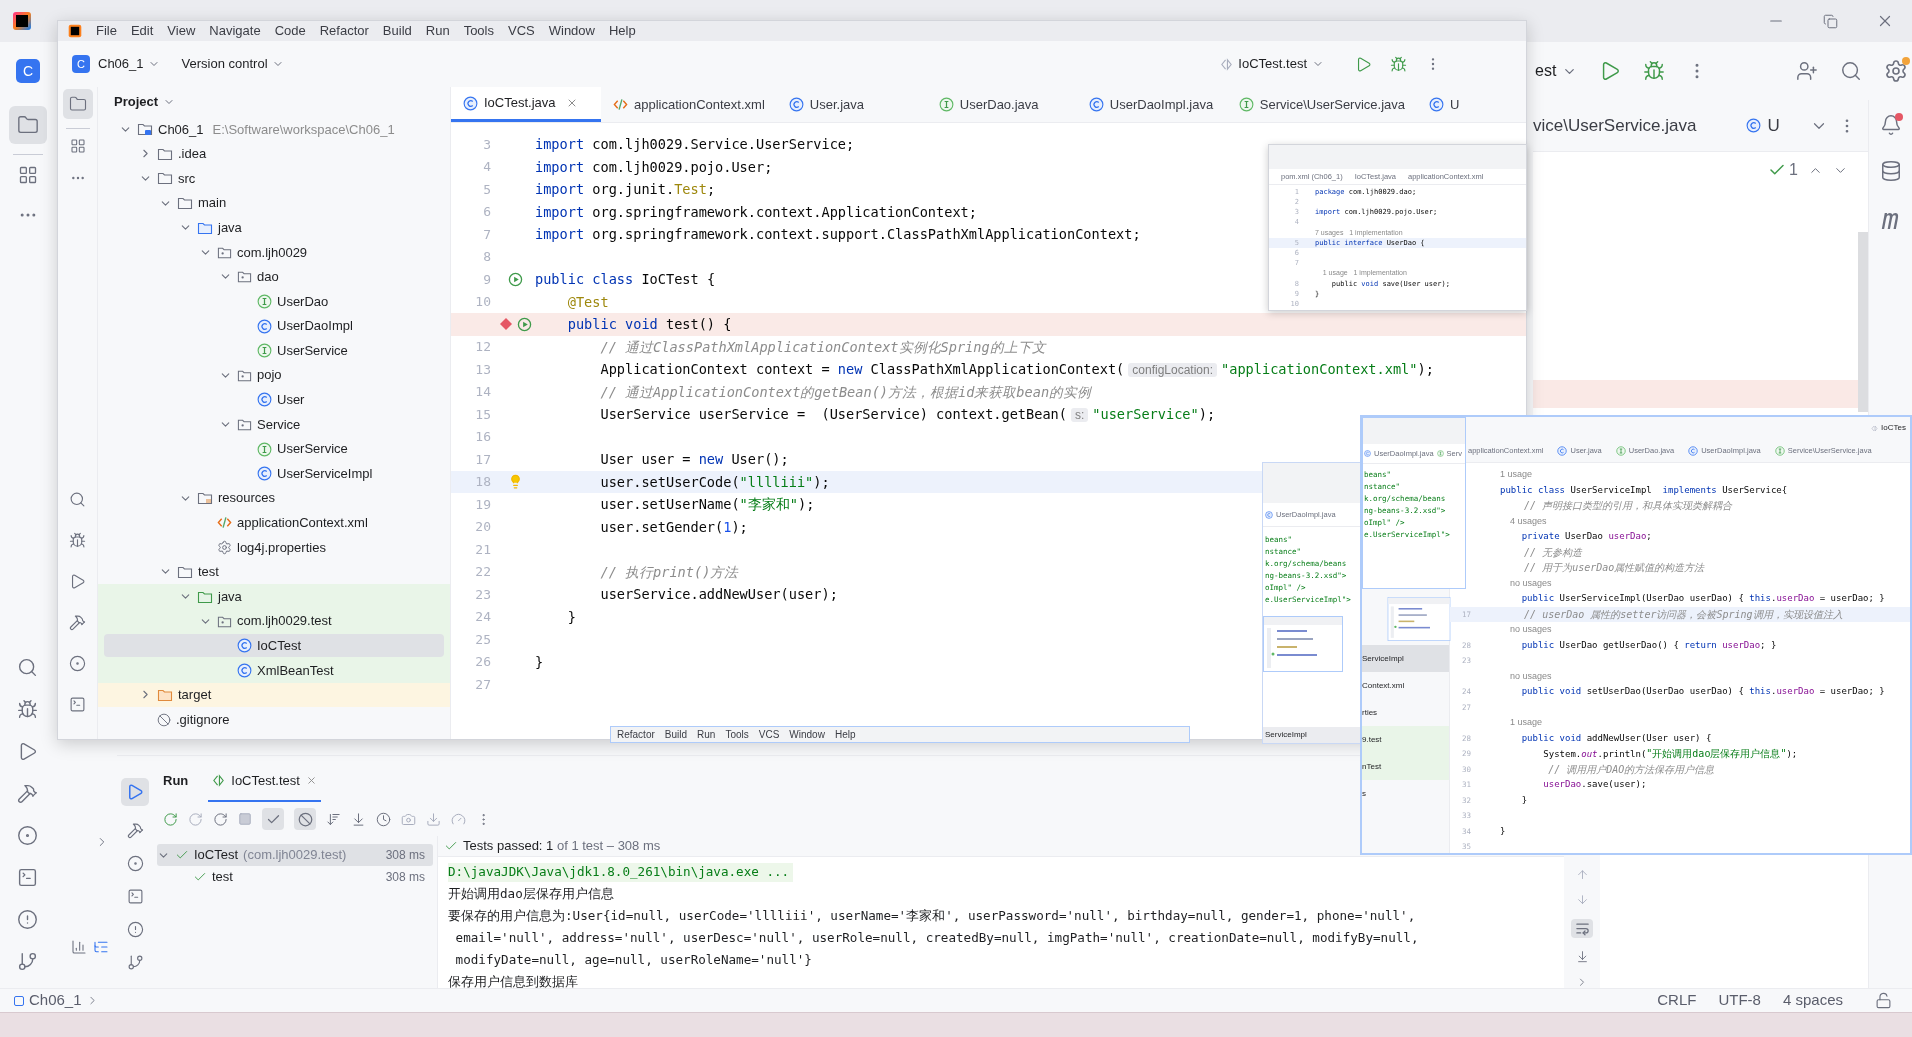  Describe the element at coordinates (1615, 125) in the screenshot. I see `editor-tab: vice\UserService.java` at that location.